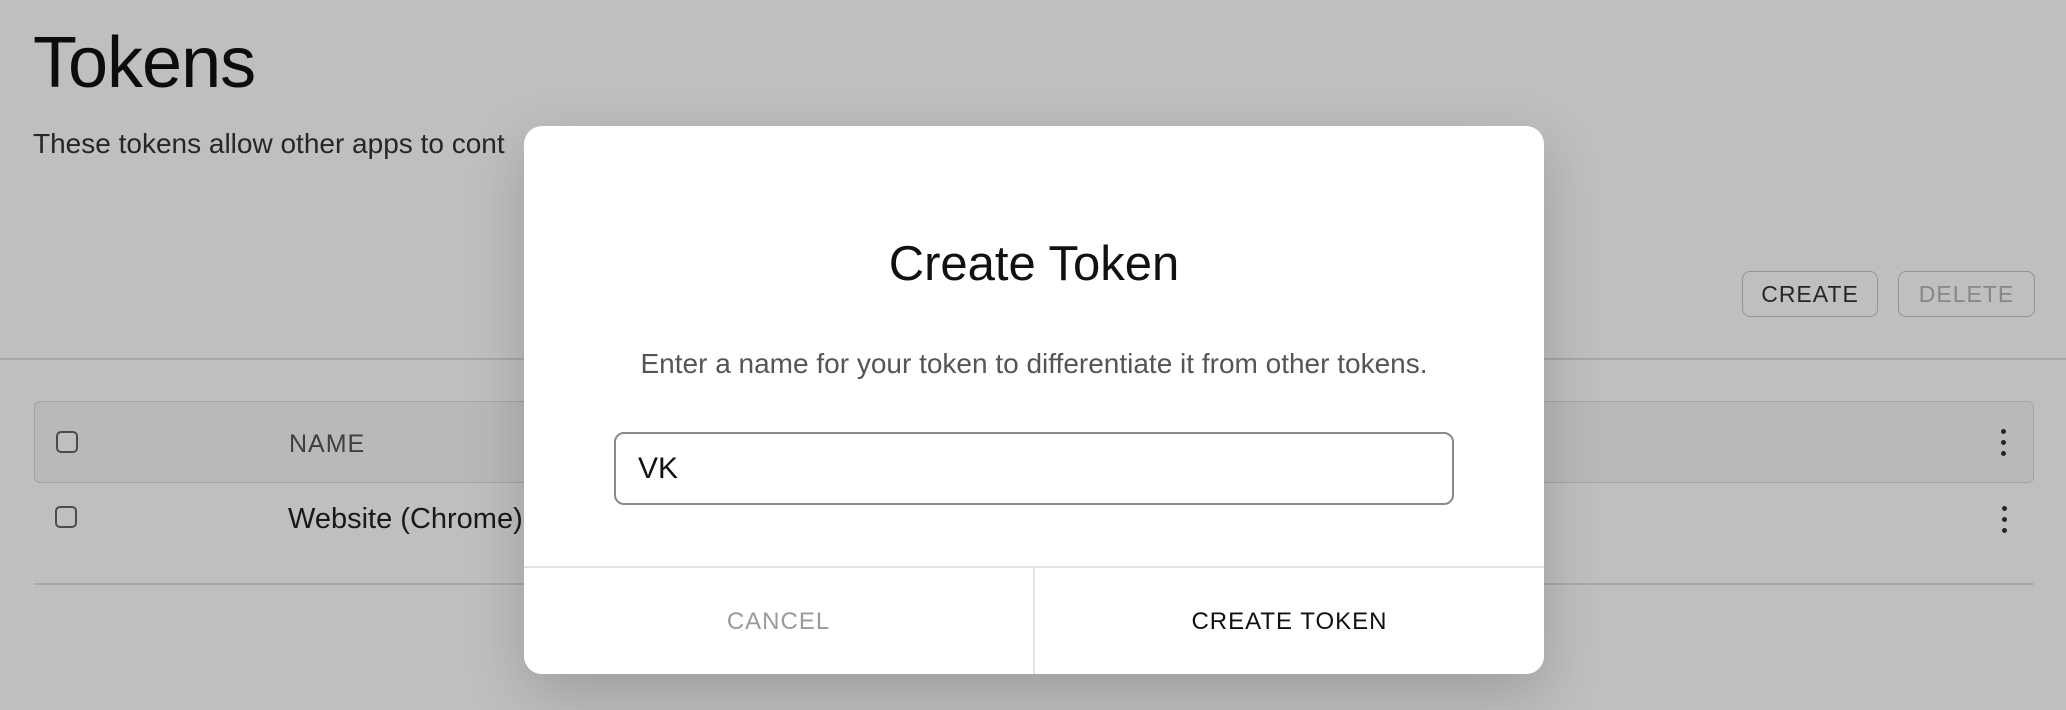 The height and width of the screenshot is (710, 2066). What do you see at coordinates (1034, 468) in the screenshot?
I see `token-name-input` at bounding box center [1034, 468].